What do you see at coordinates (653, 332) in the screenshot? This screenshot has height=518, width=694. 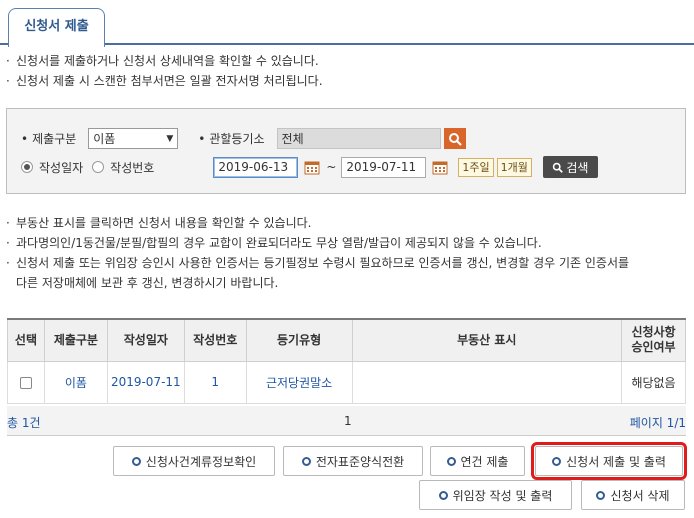 I see `col-approval-line1: 신청사항` at bounding box center [653, 332].